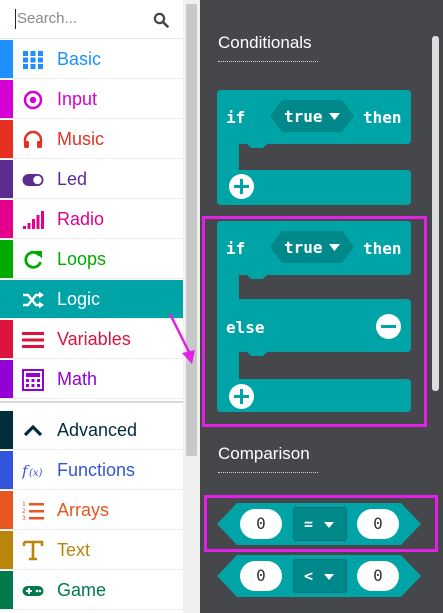 Image resolution: width=443 pixels, height=613 pixels. I want to click on category-label: Radio, so click(81, 219).